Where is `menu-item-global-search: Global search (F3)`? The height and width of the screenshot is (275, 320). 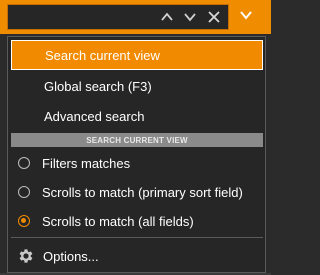
menu-item-global-search: Global search (F3) is located at coordinates (137, 86).